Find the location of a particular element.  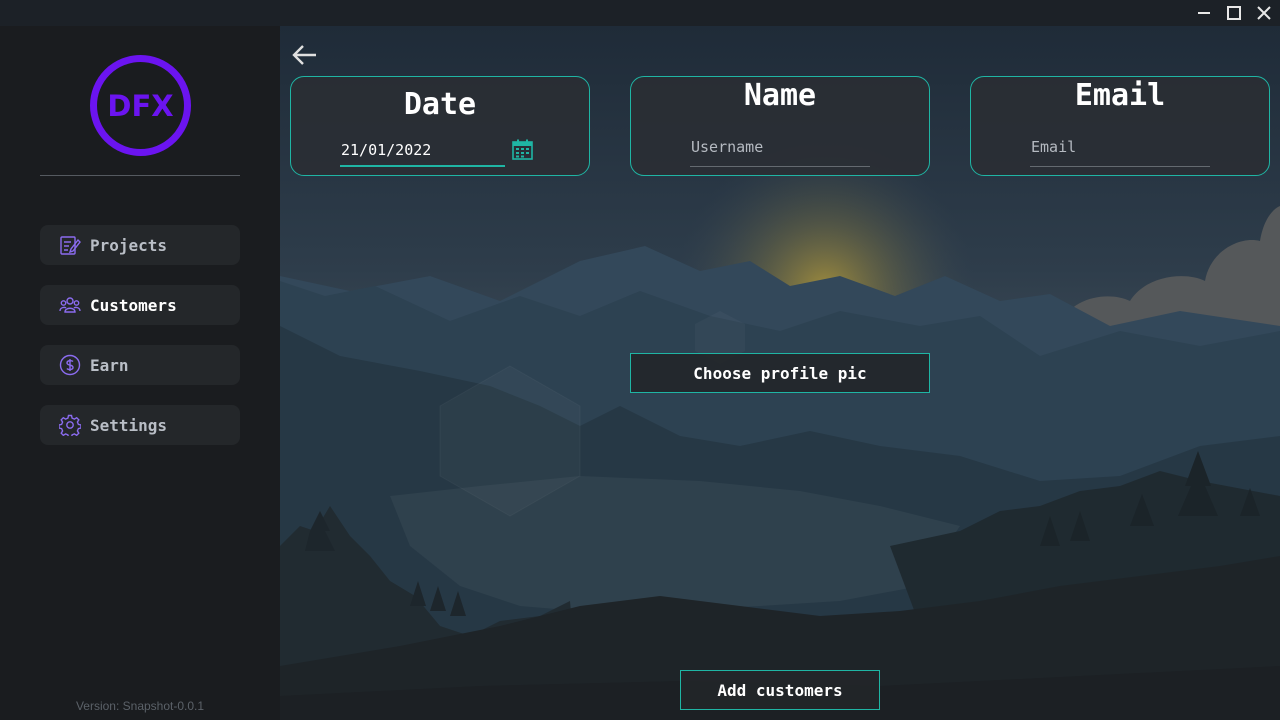

date-underline is located at coordinates (422, 166).